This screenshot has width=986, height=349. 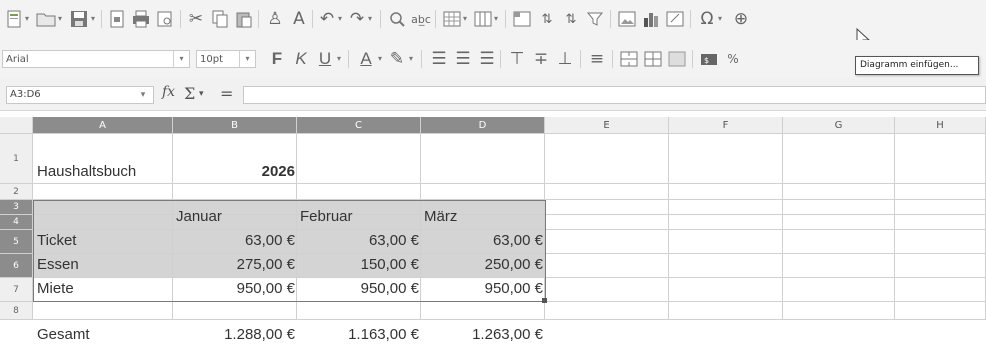 What do you see at coordinates (301, 59) in the screenshot?
I see `italic-button: K` at bounding box center [301, 59].